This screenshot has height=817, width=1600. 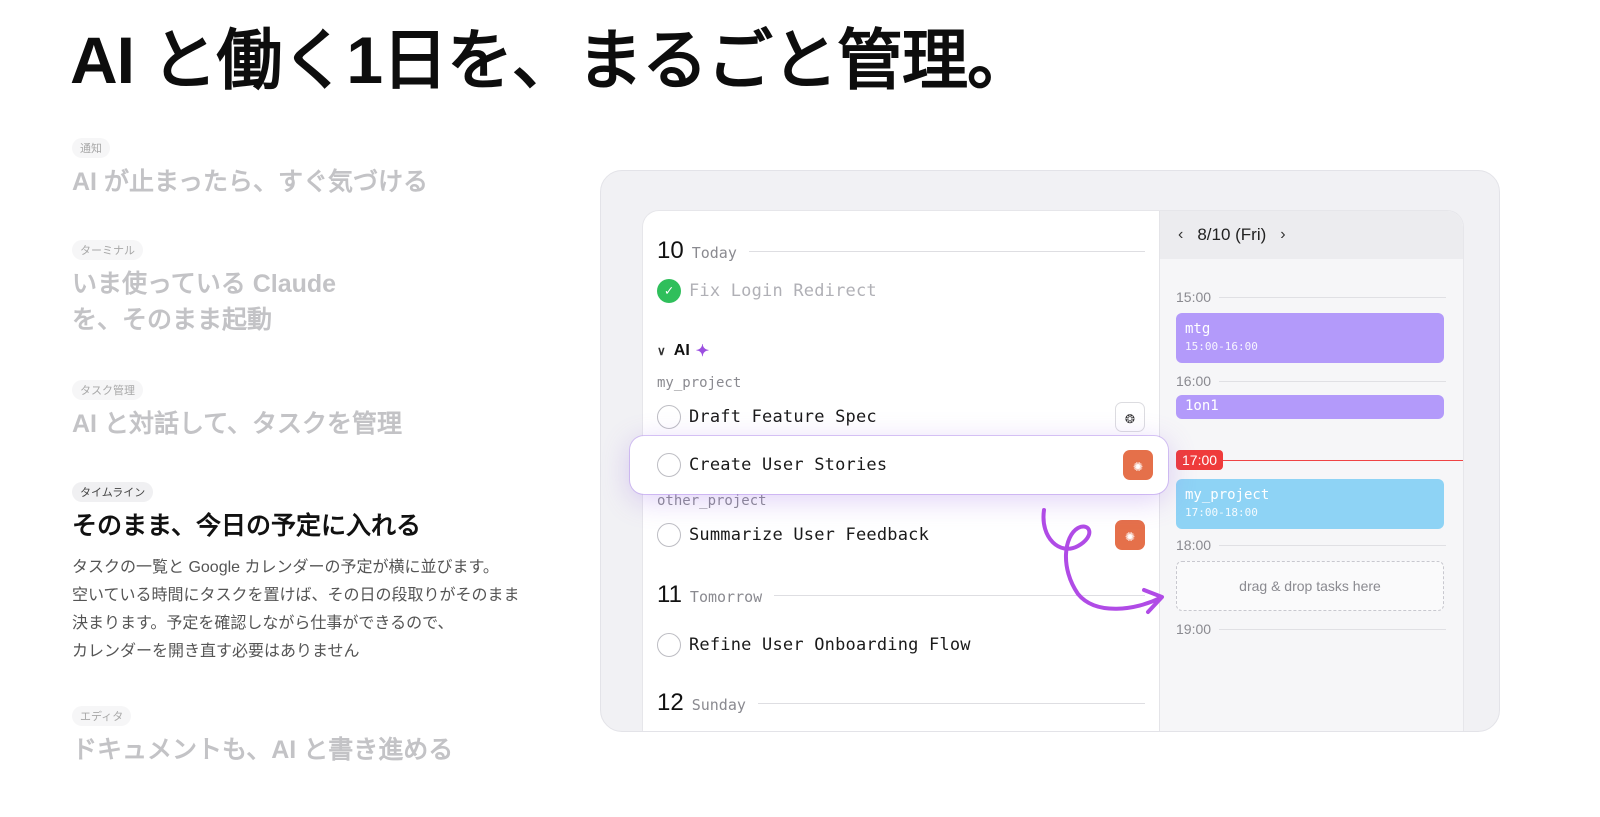 I want to click on feature-title: いま使っている Claude を、そのまま起動, so click(x=204, y=302).